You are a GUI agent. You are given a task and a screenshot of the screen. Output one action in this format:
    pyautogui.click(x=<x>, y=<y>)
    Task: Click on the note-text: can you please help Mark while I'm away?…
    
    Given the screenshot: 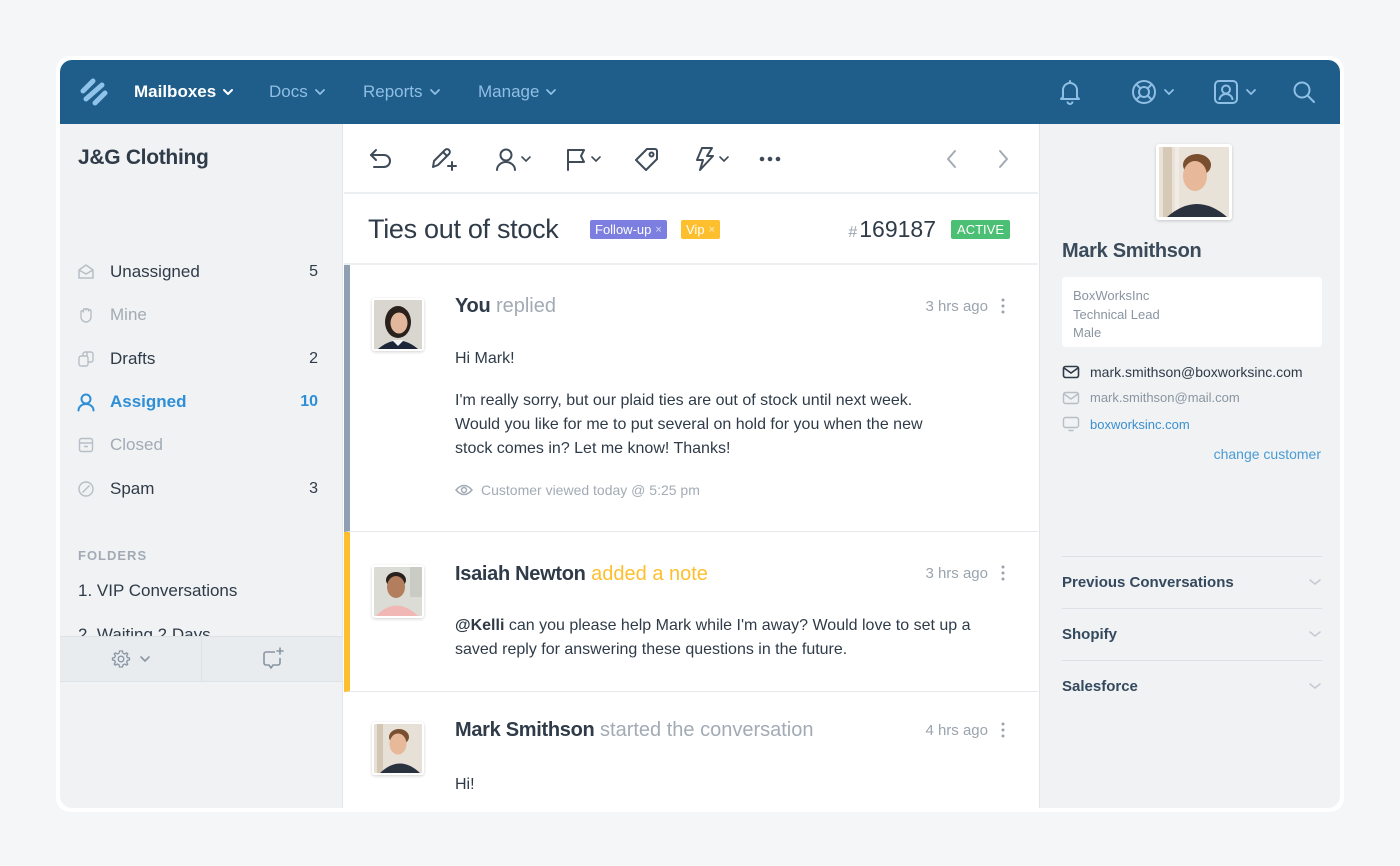 What is the action you would take?
    pyautogui.click(x=713, y=637)
    